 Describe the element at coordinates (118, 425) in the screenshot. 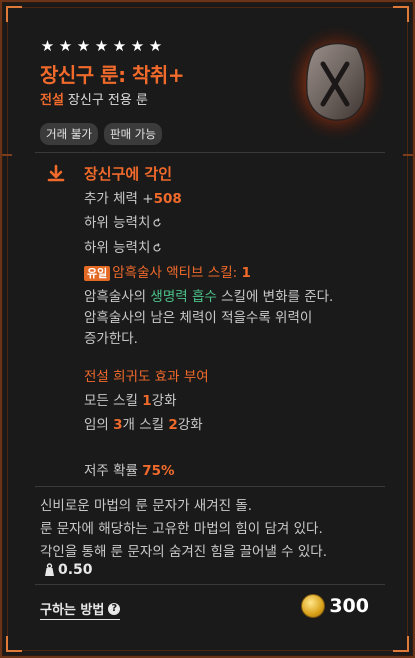

I see `random-skill-count: 3` at that location.